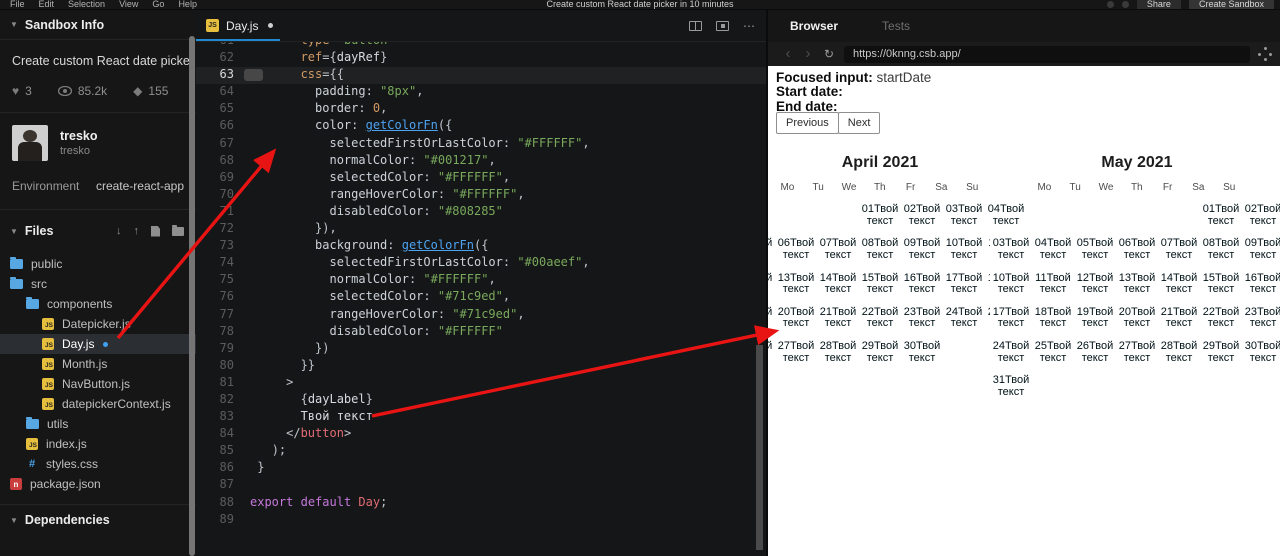 Image resolution: width=1280 pixels, height=556 pixels. Describe the element at coordinates (1047, 54) in the screenshot. I see `url-input: https://0knng.csb.app/` at that location.